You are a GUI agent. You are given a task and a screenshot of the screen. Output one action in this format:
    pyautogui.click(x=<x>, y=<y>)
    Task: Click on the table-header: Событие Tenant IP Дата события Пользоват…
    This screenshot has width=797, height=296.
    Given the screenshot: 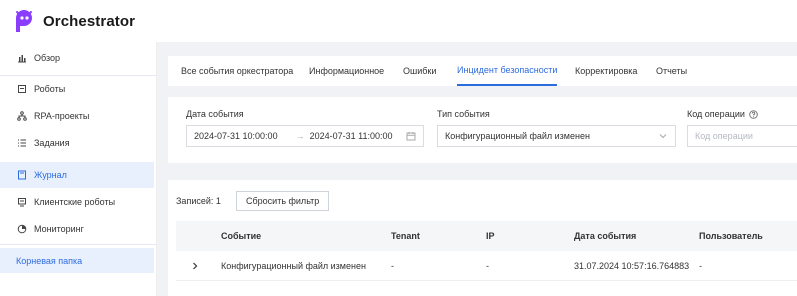 What is the action you would take?
    pyautogui.click(x=486, y=236)
    